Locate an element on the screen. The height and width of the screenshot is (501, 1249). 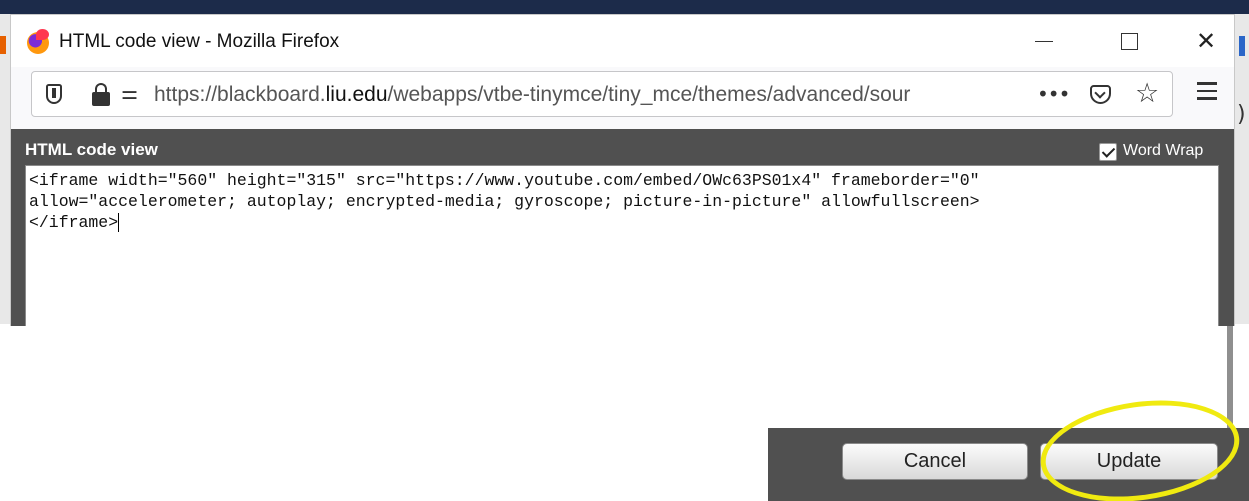
maximize-icon is located at coordinates (1129, 41).